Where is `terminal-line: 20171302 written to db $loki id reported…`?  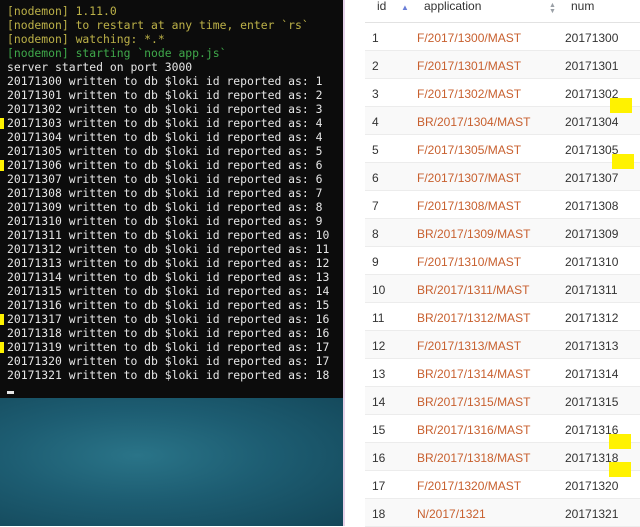
terminal-line: 20171302 written to db $loki id reported… is located at coordinates (165, 109).